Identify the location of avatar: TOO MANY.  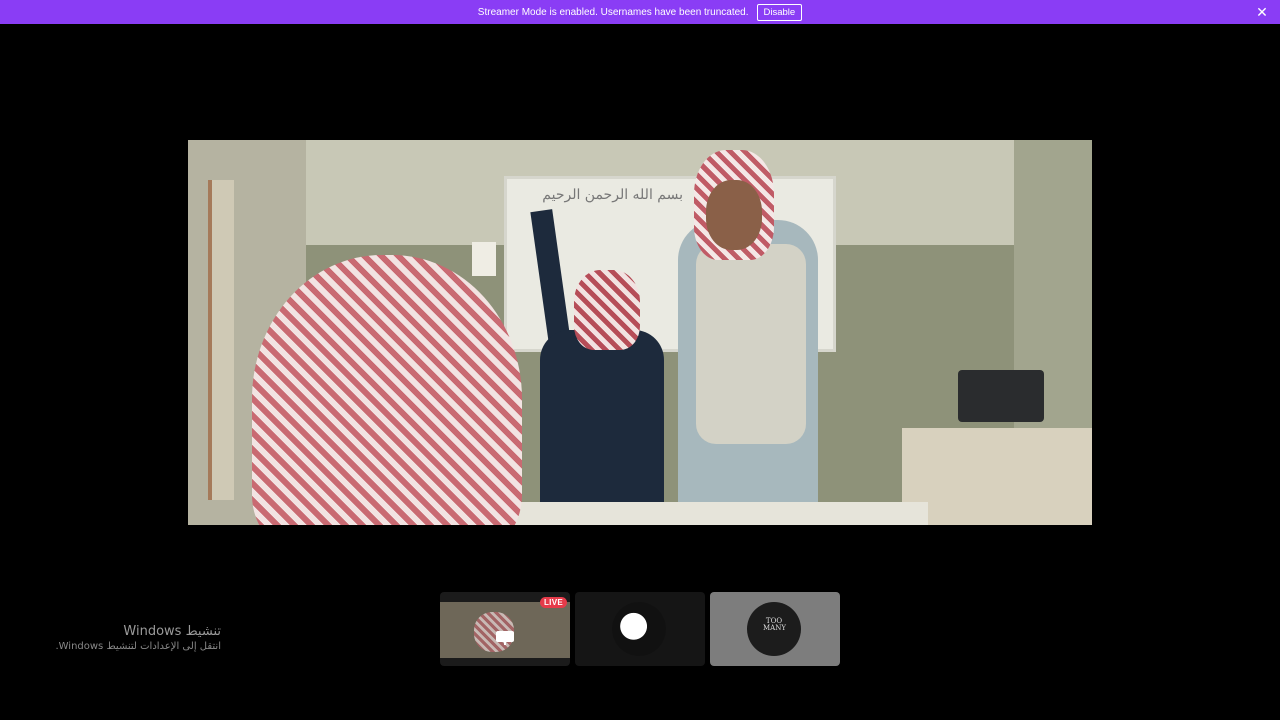
(774, 629).